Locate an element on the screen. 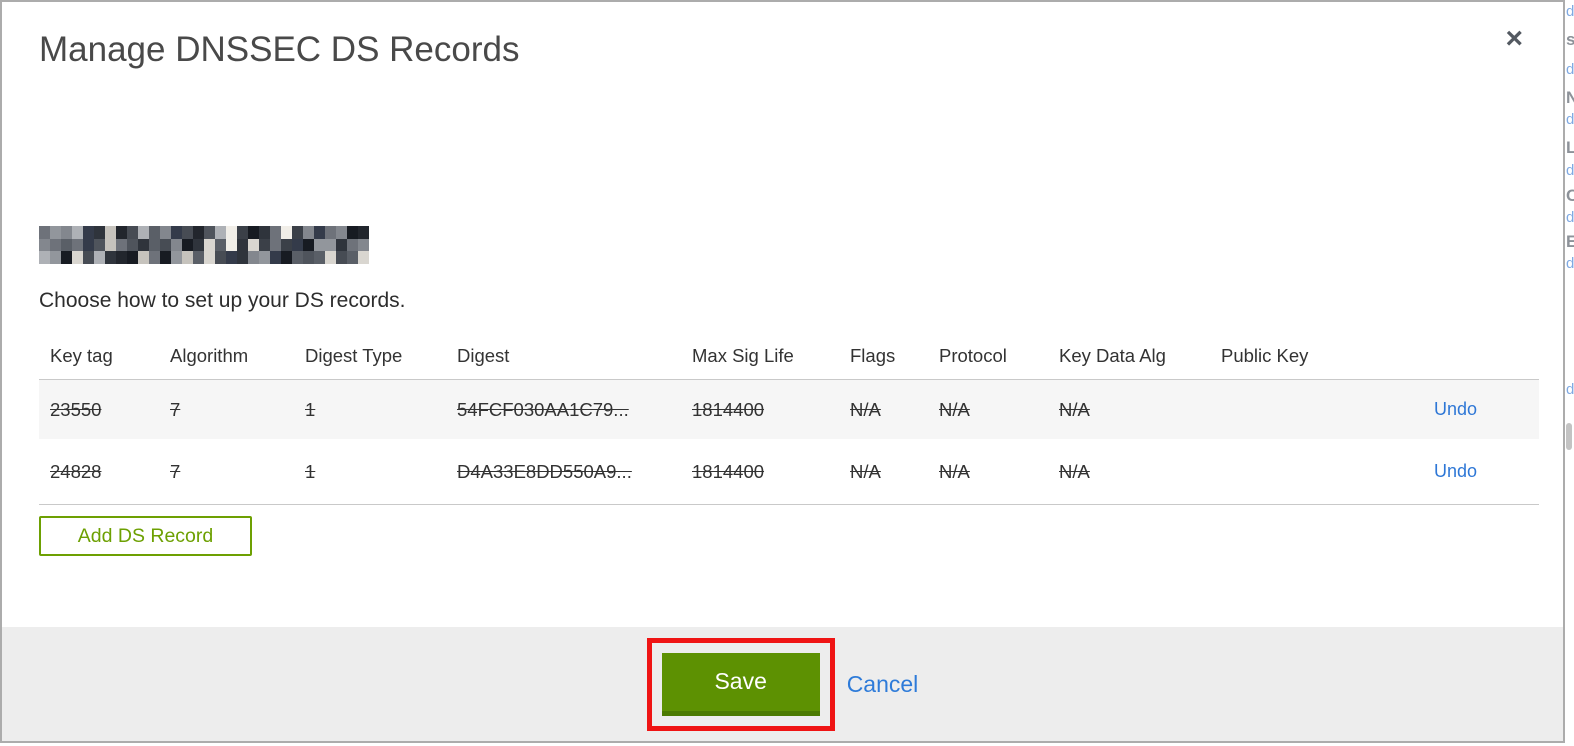 Image resolution: width=1574 pixels, height=746 pixels. background-text-fragment: E is located at coordinates (1570, 241).